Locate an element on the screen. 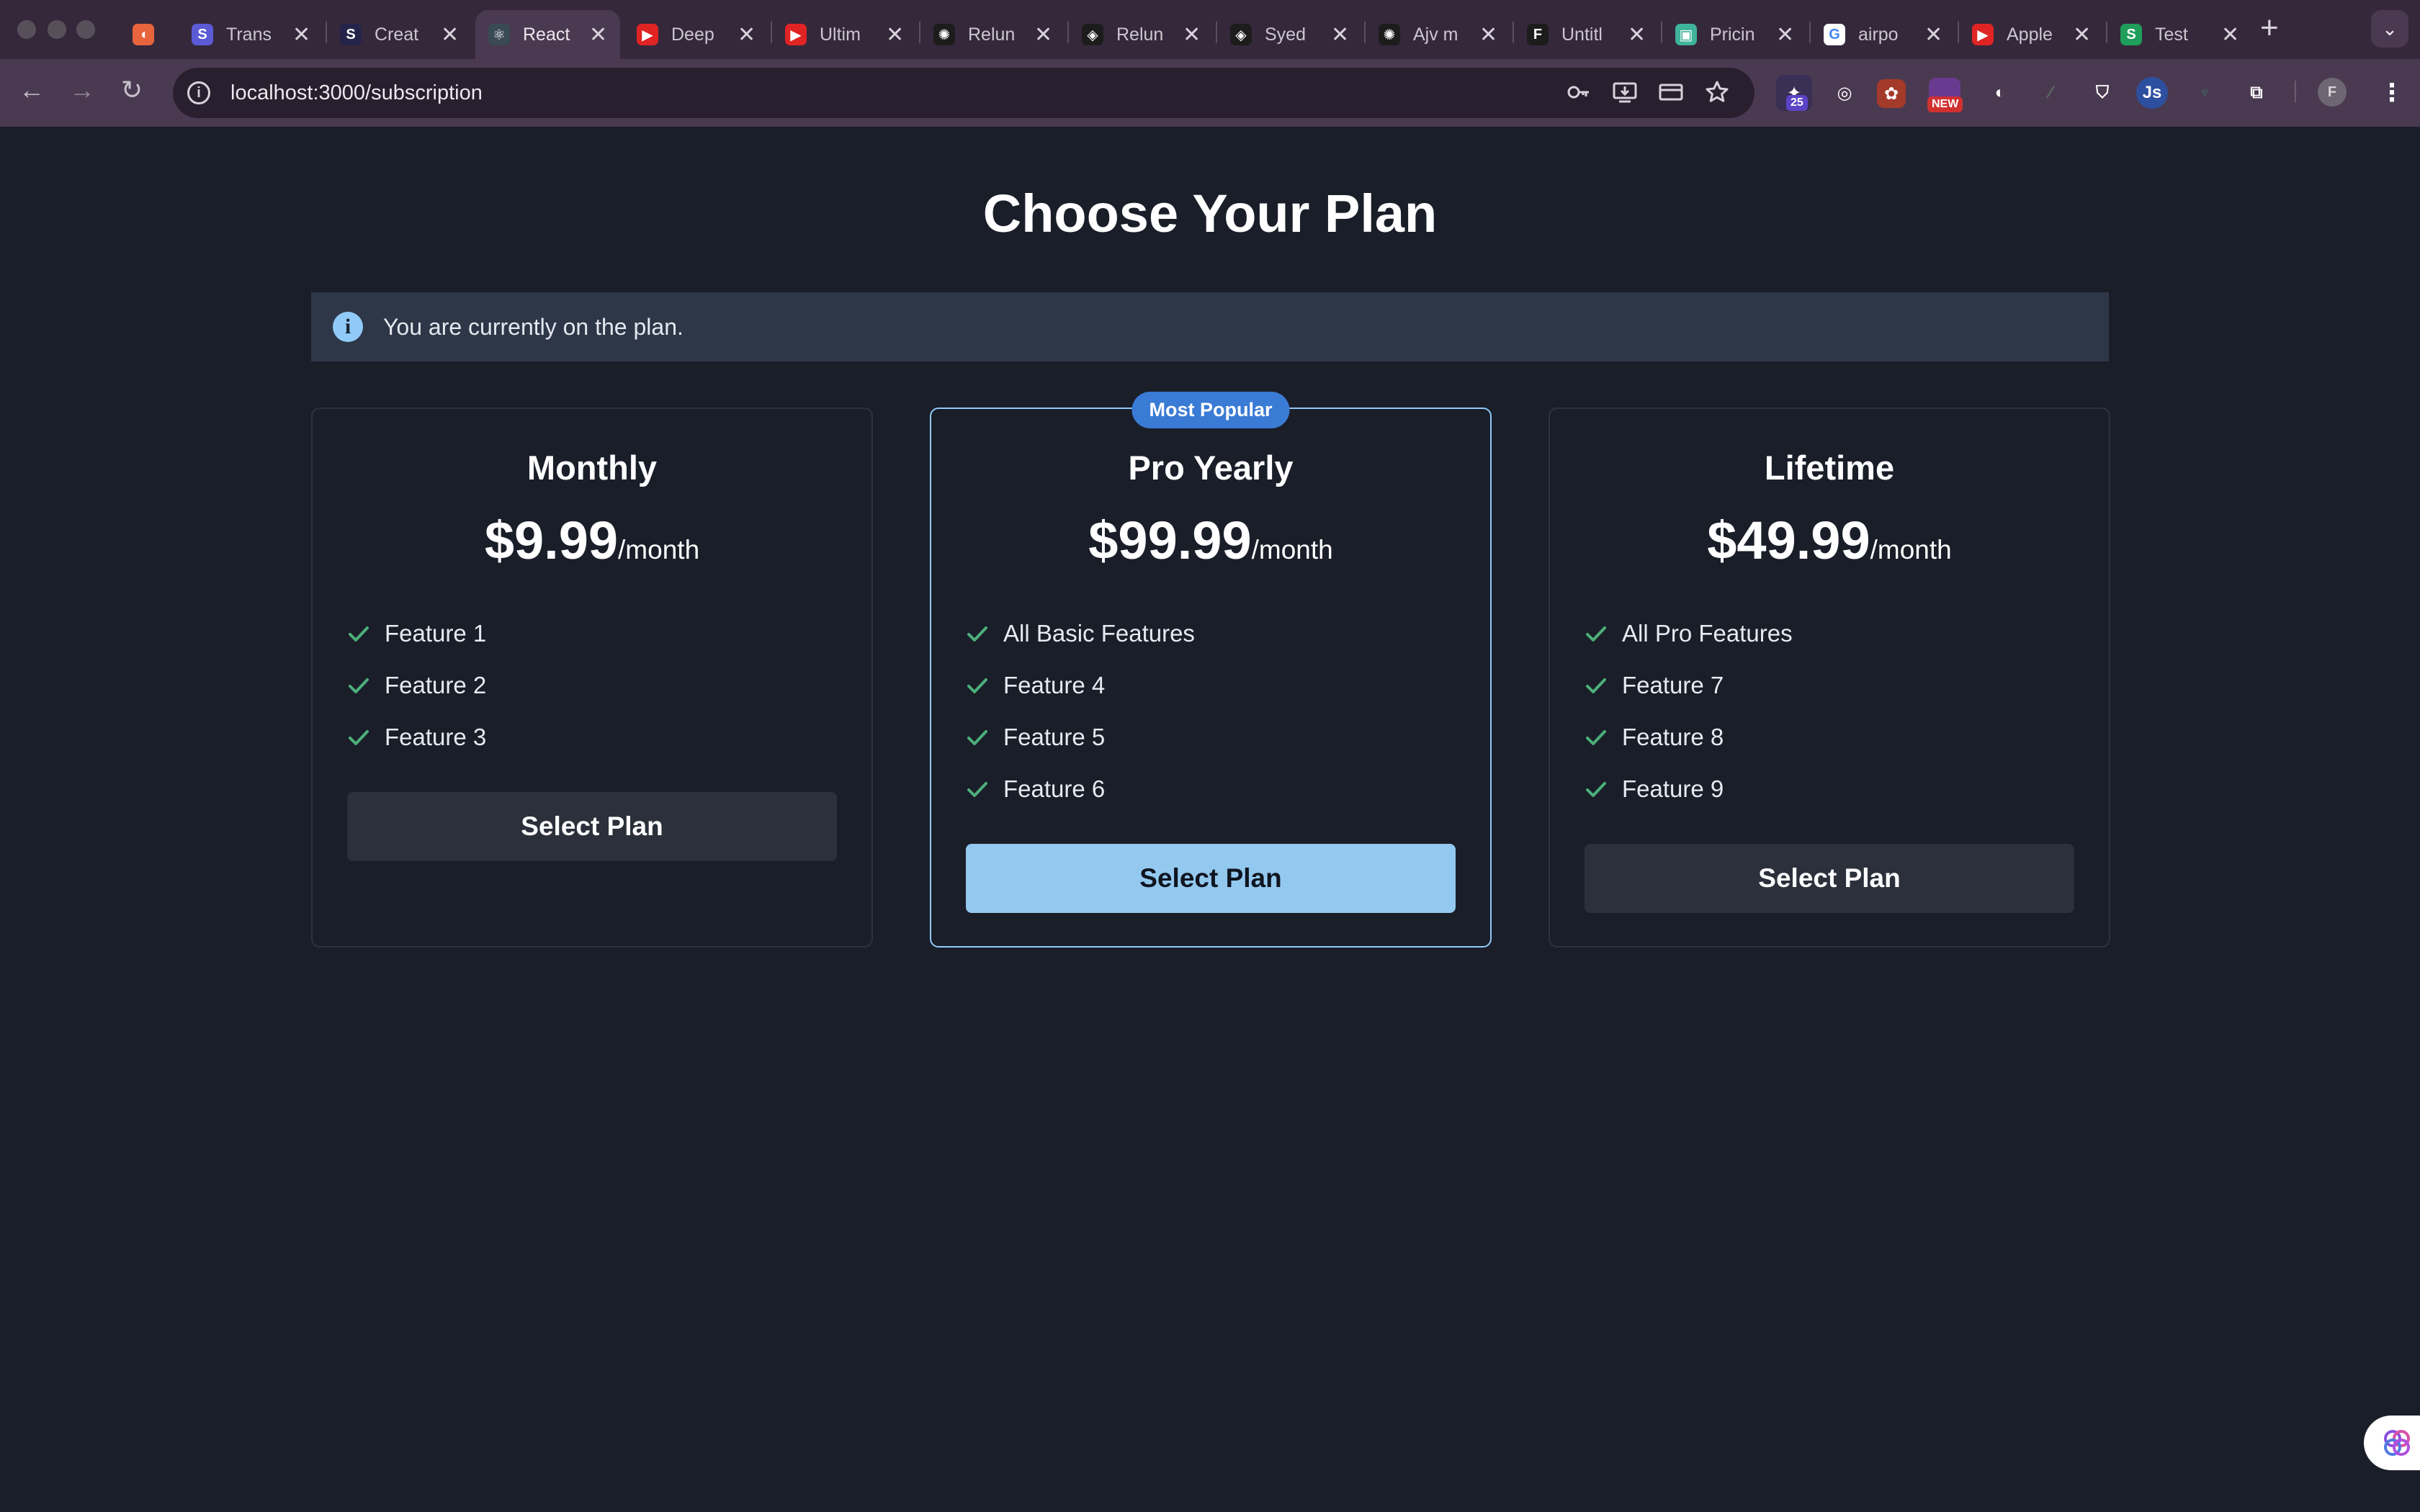 The image size is (2420, 1512). feature-item: Feature 4 is located at coordinates (1080, 685).